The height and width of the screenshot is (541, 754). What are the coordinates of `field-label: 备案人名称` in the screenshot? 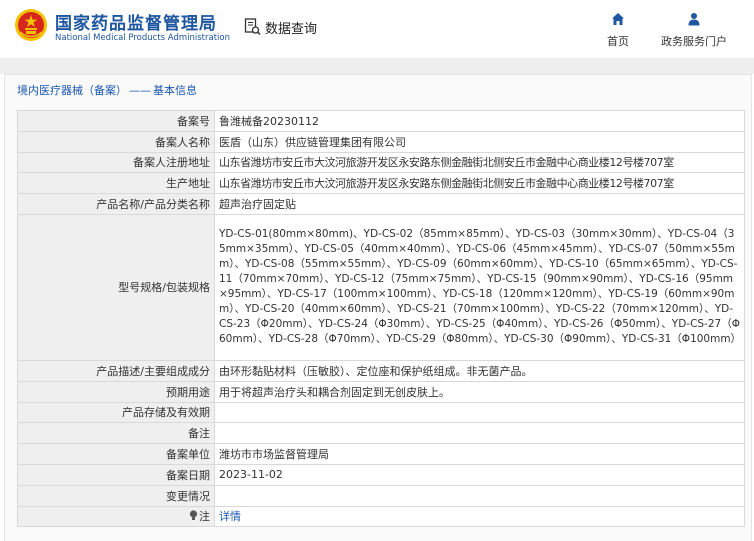 It's located at (116, 141).